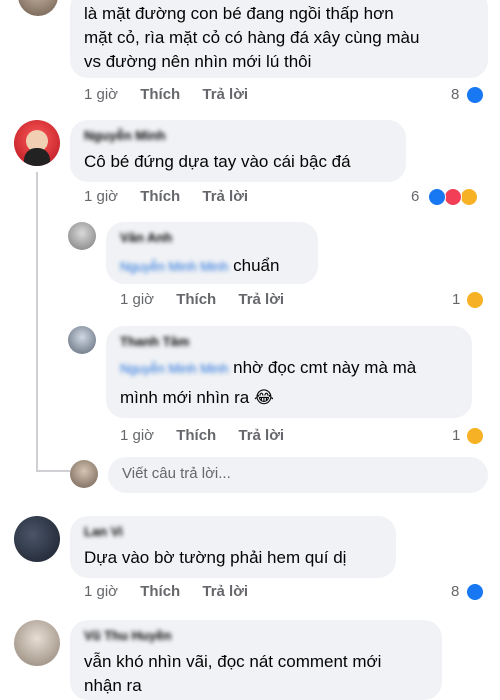  I want to click on comment-text: vs đường nên nhìn mới lú thôi, so click(198, 61).